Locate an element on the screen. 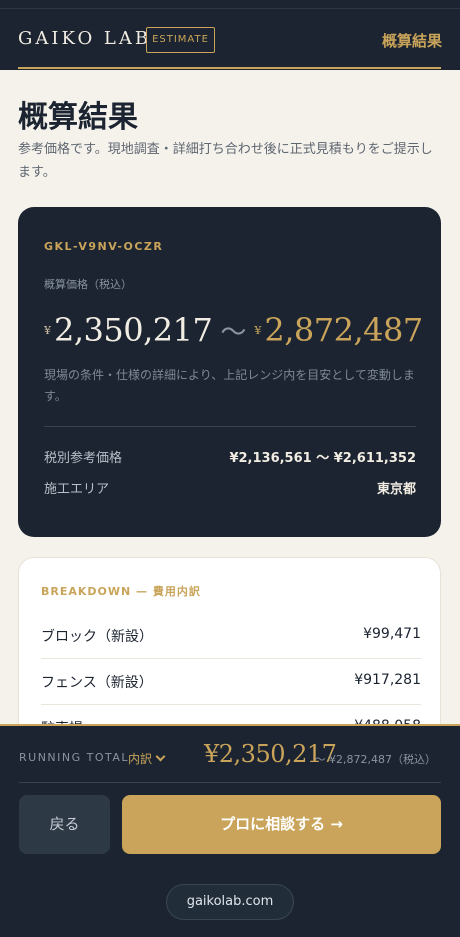  page-title: 概算結果 is located at coordinates (78, 117).